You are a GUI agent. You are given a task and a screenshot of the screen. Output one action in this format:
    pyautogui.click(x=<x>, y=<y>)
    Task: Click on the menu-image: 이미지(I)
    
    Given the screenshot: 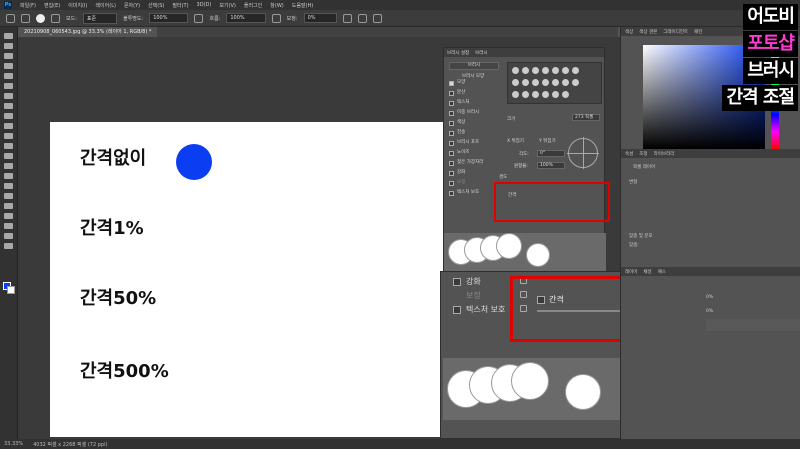 What is the action you would take?
    pyautogui.click(x=77, y=5)
    